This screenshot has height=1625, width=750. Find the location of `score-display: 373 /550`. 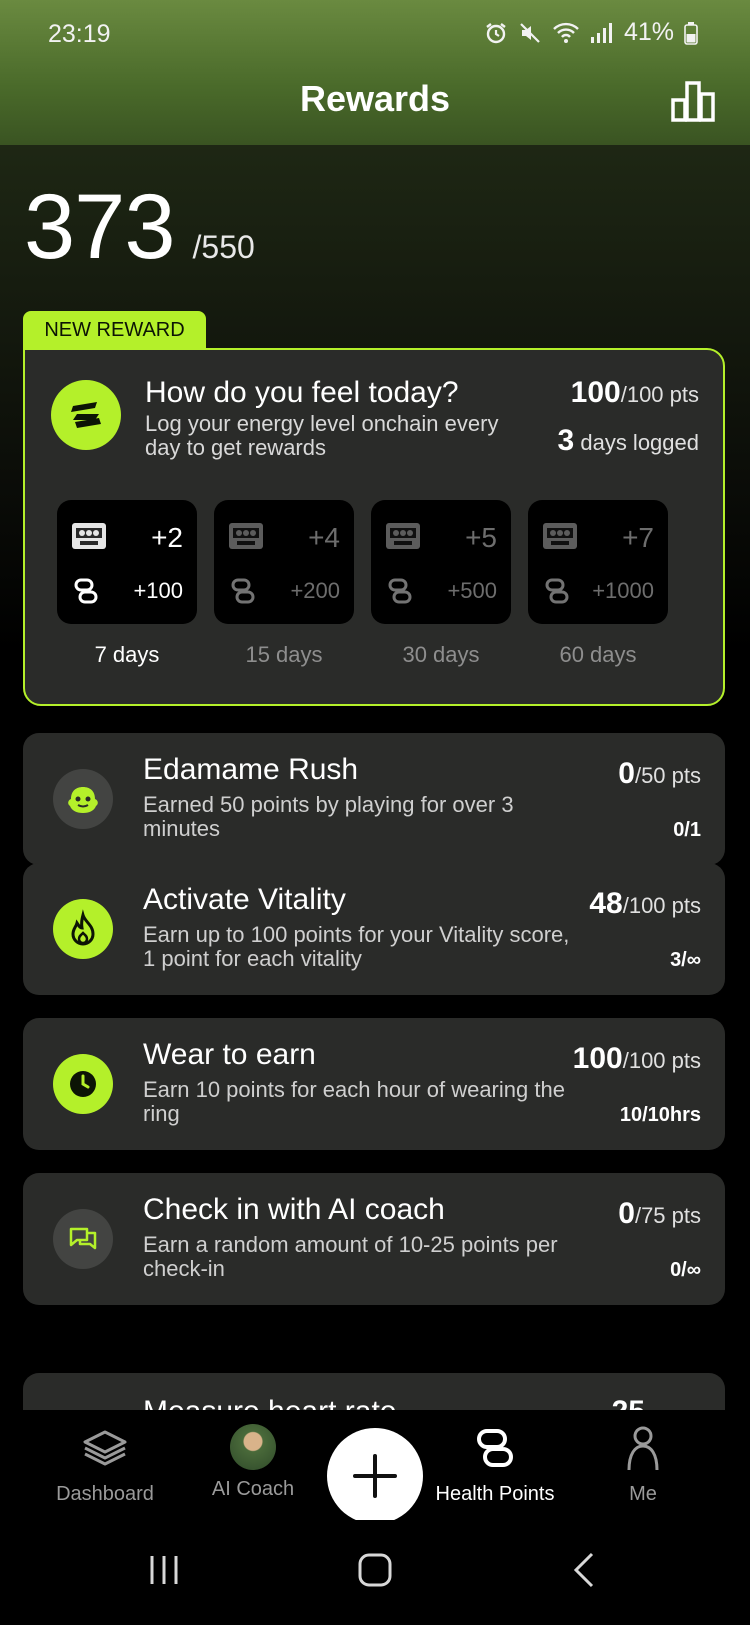

score-display: 373 /550 is located at coordinates (139, 227).